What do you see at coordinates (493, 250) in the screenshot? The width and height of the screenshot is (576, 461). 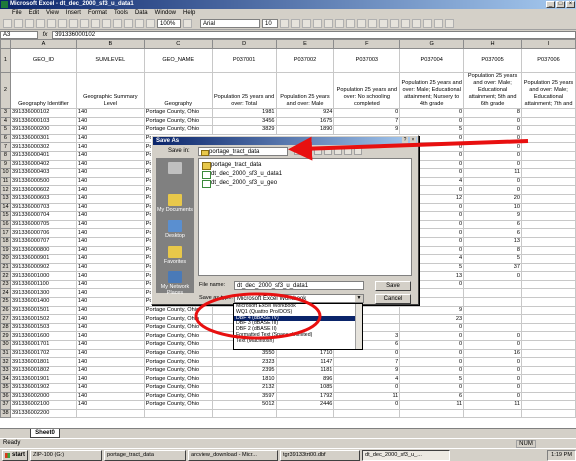 I see `table-cell: 8` at bounding box center [493, 250].